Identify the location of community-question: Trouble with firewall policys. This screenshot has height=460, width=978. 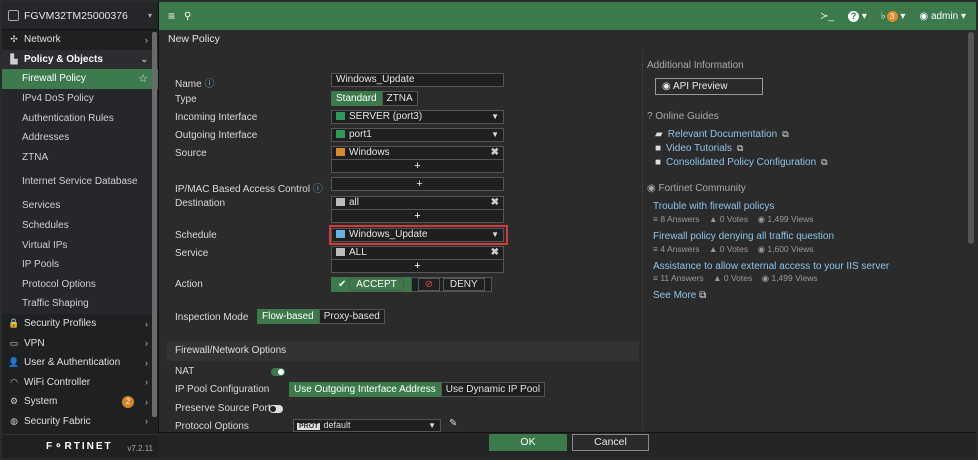
(713, 206).